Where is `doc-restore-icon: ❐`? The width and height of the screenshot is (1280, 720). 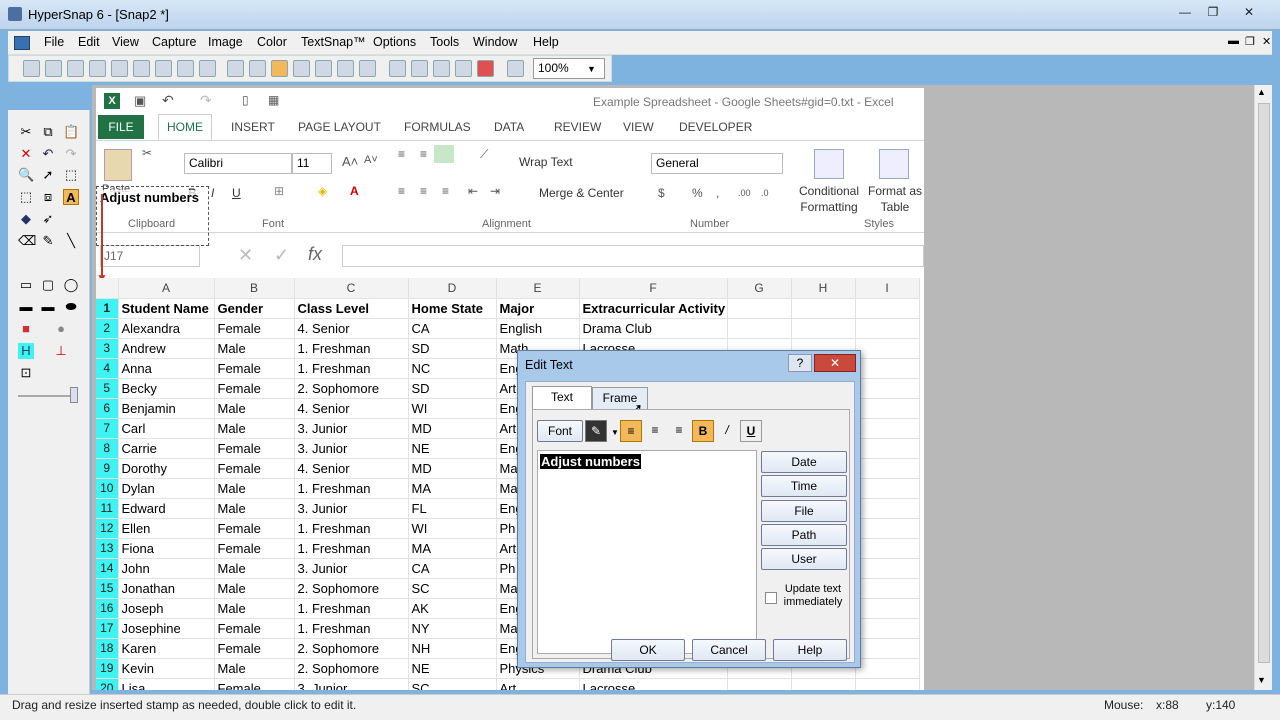
doc-restore-icon: ❐ is located at coordinates (1250, 41).